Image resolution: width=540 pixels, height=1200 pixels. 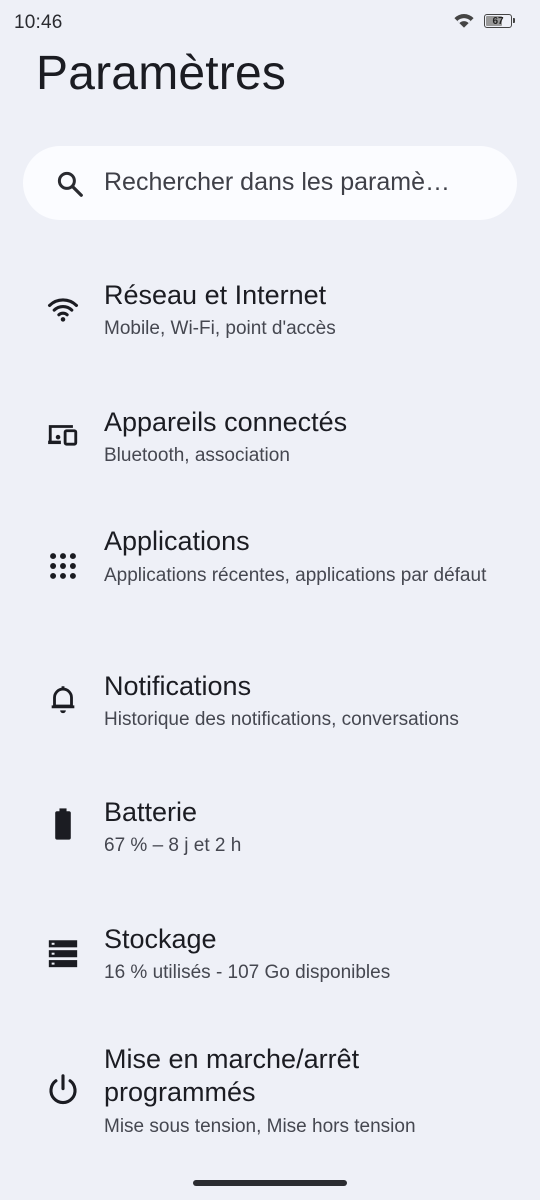 I want to click on storage-icon, so click(x=63, y=954).